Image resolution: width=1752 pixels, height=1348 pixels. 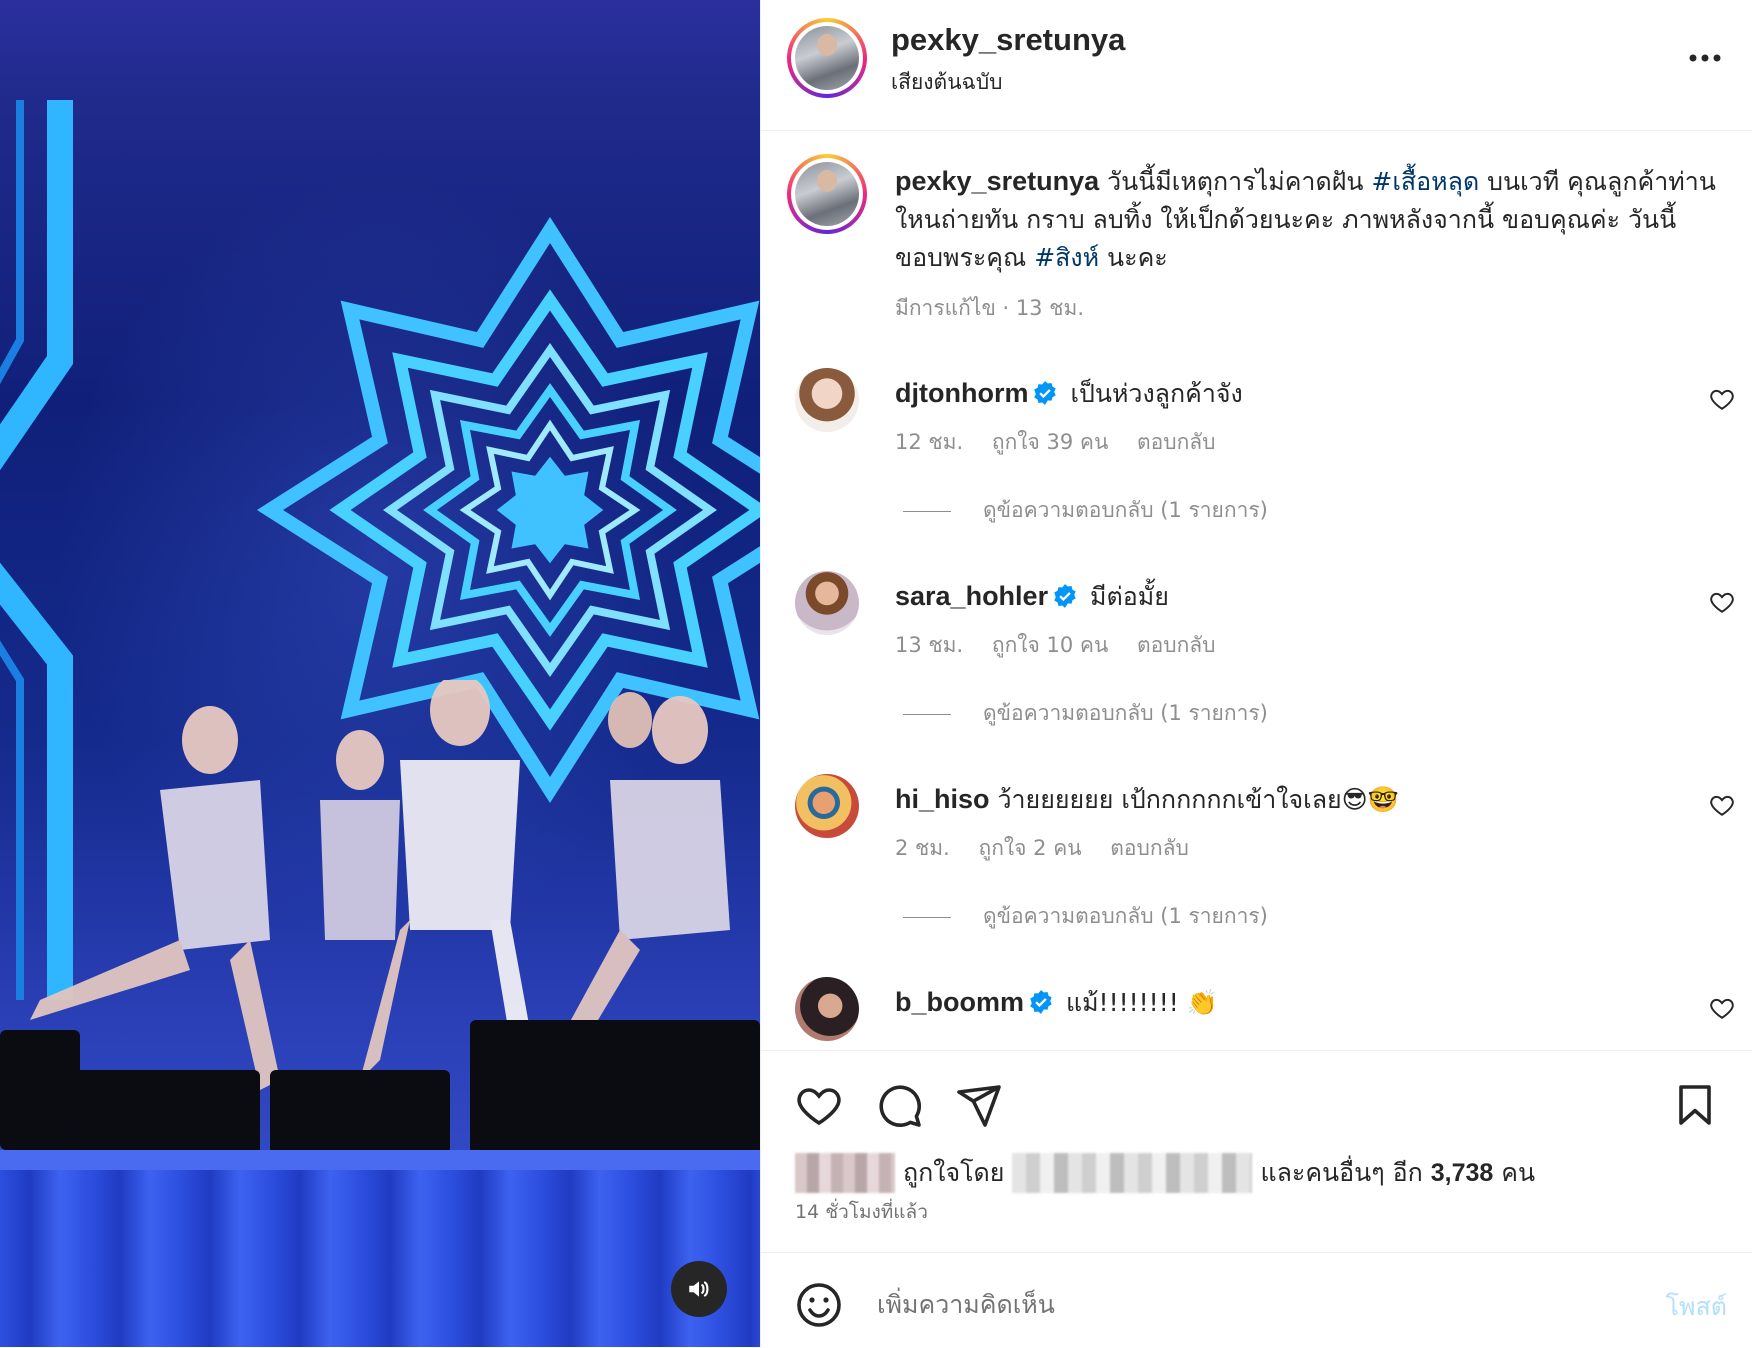 What do you see at coordinates (979, 1105) in the screenshot?
I see `share-icon` at bounding box center [979, 1105].